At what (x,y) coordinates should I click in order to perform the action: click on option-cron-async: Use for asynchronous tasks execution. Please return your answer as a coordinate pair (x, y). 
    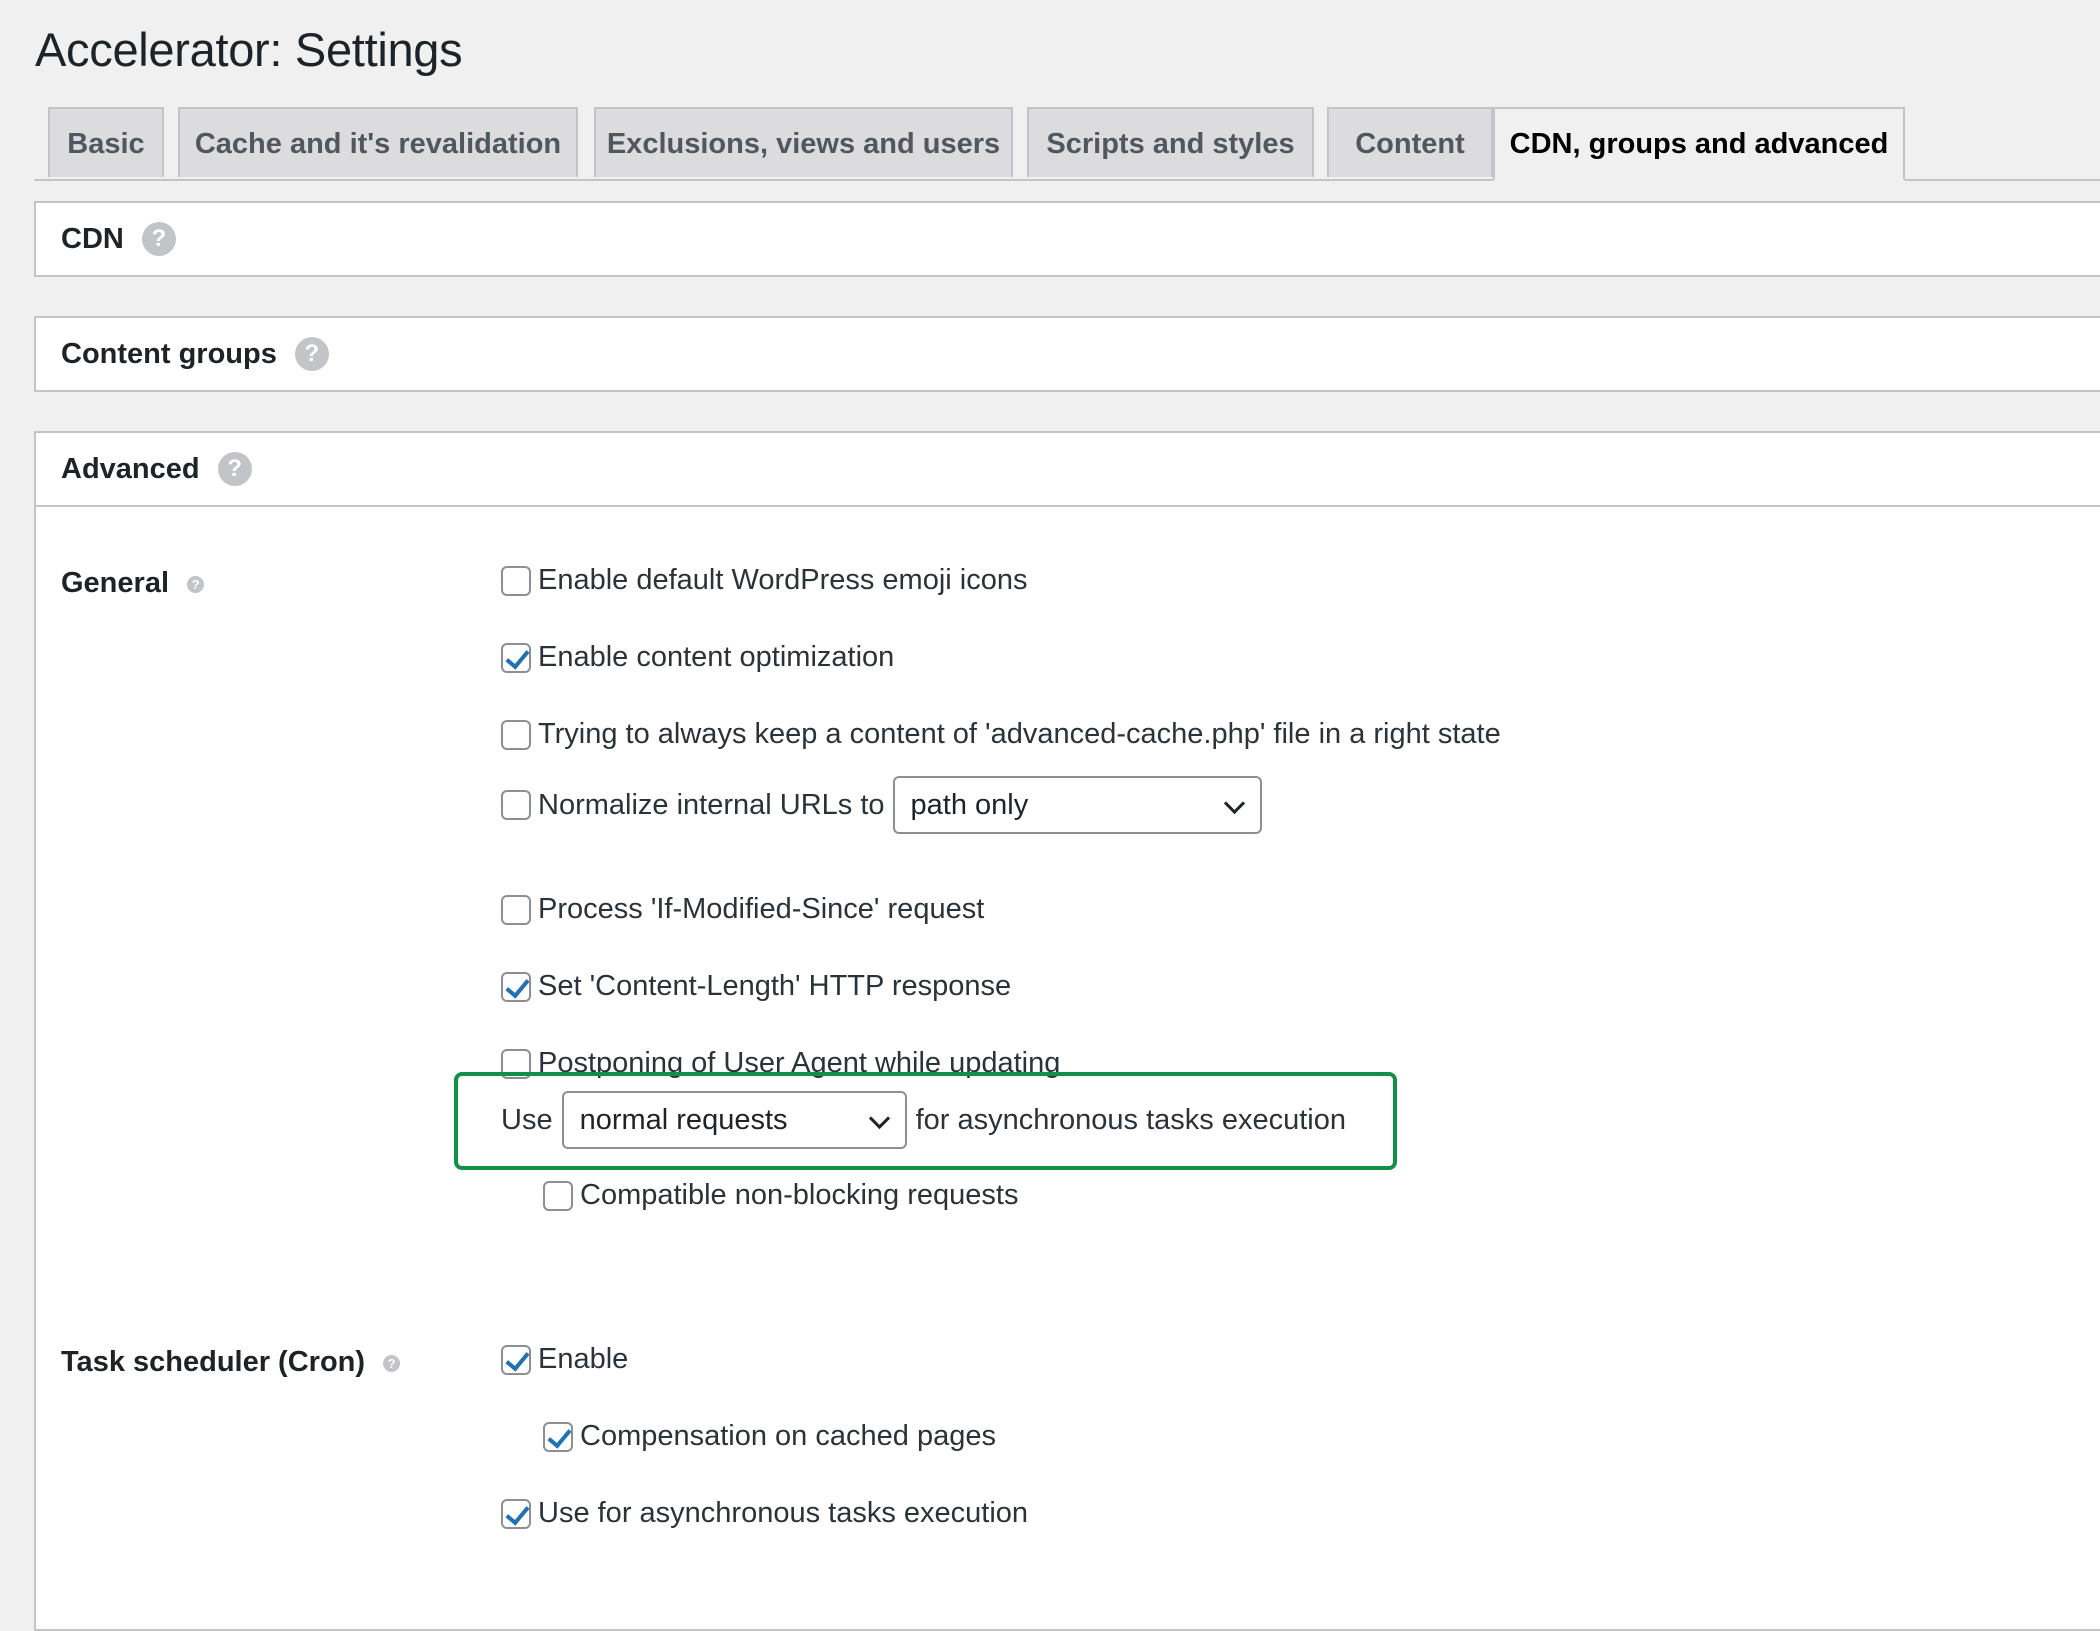
    Looking at the image, I should click on (764, 1513).